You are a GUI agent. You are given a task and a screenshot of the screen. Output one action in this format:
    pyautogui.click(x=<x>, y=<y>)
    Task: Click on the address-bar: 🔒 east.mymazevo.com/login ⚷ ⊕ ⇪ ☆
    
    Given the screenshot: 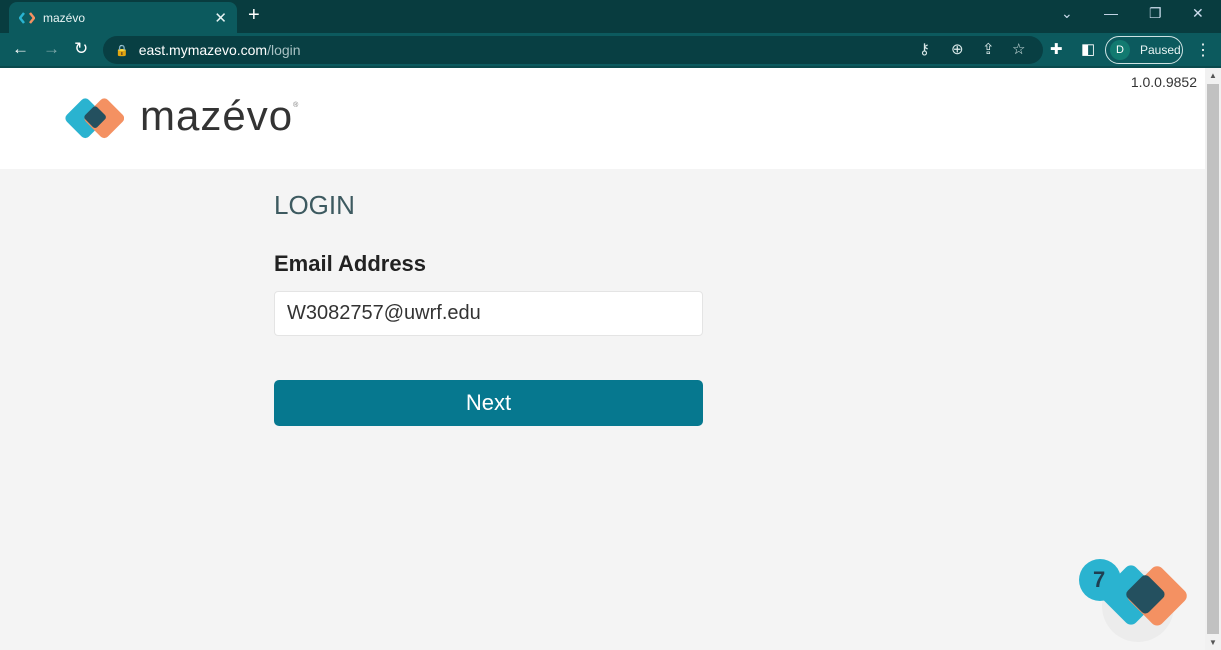 What is the action you would take?
    pyautogui.click(x=573, y=50)
    